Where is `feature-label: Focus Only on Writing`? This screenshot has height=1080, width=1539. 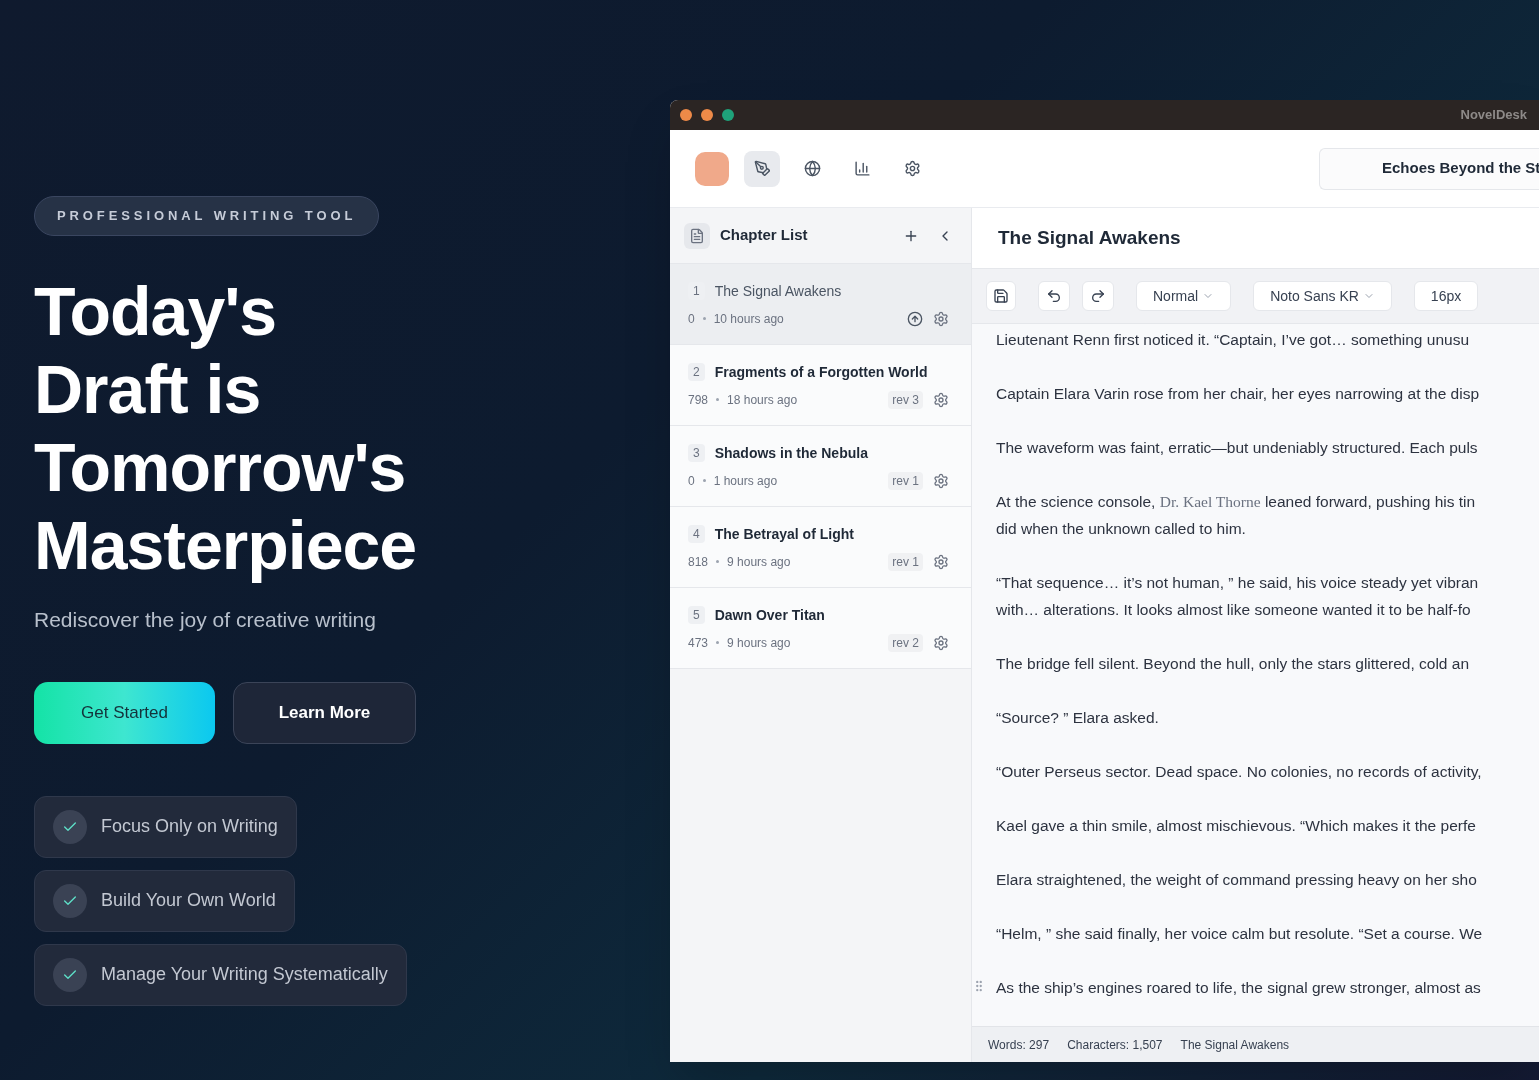 feature-label: Focus Only on Writing is located at coordinates (189, 826).